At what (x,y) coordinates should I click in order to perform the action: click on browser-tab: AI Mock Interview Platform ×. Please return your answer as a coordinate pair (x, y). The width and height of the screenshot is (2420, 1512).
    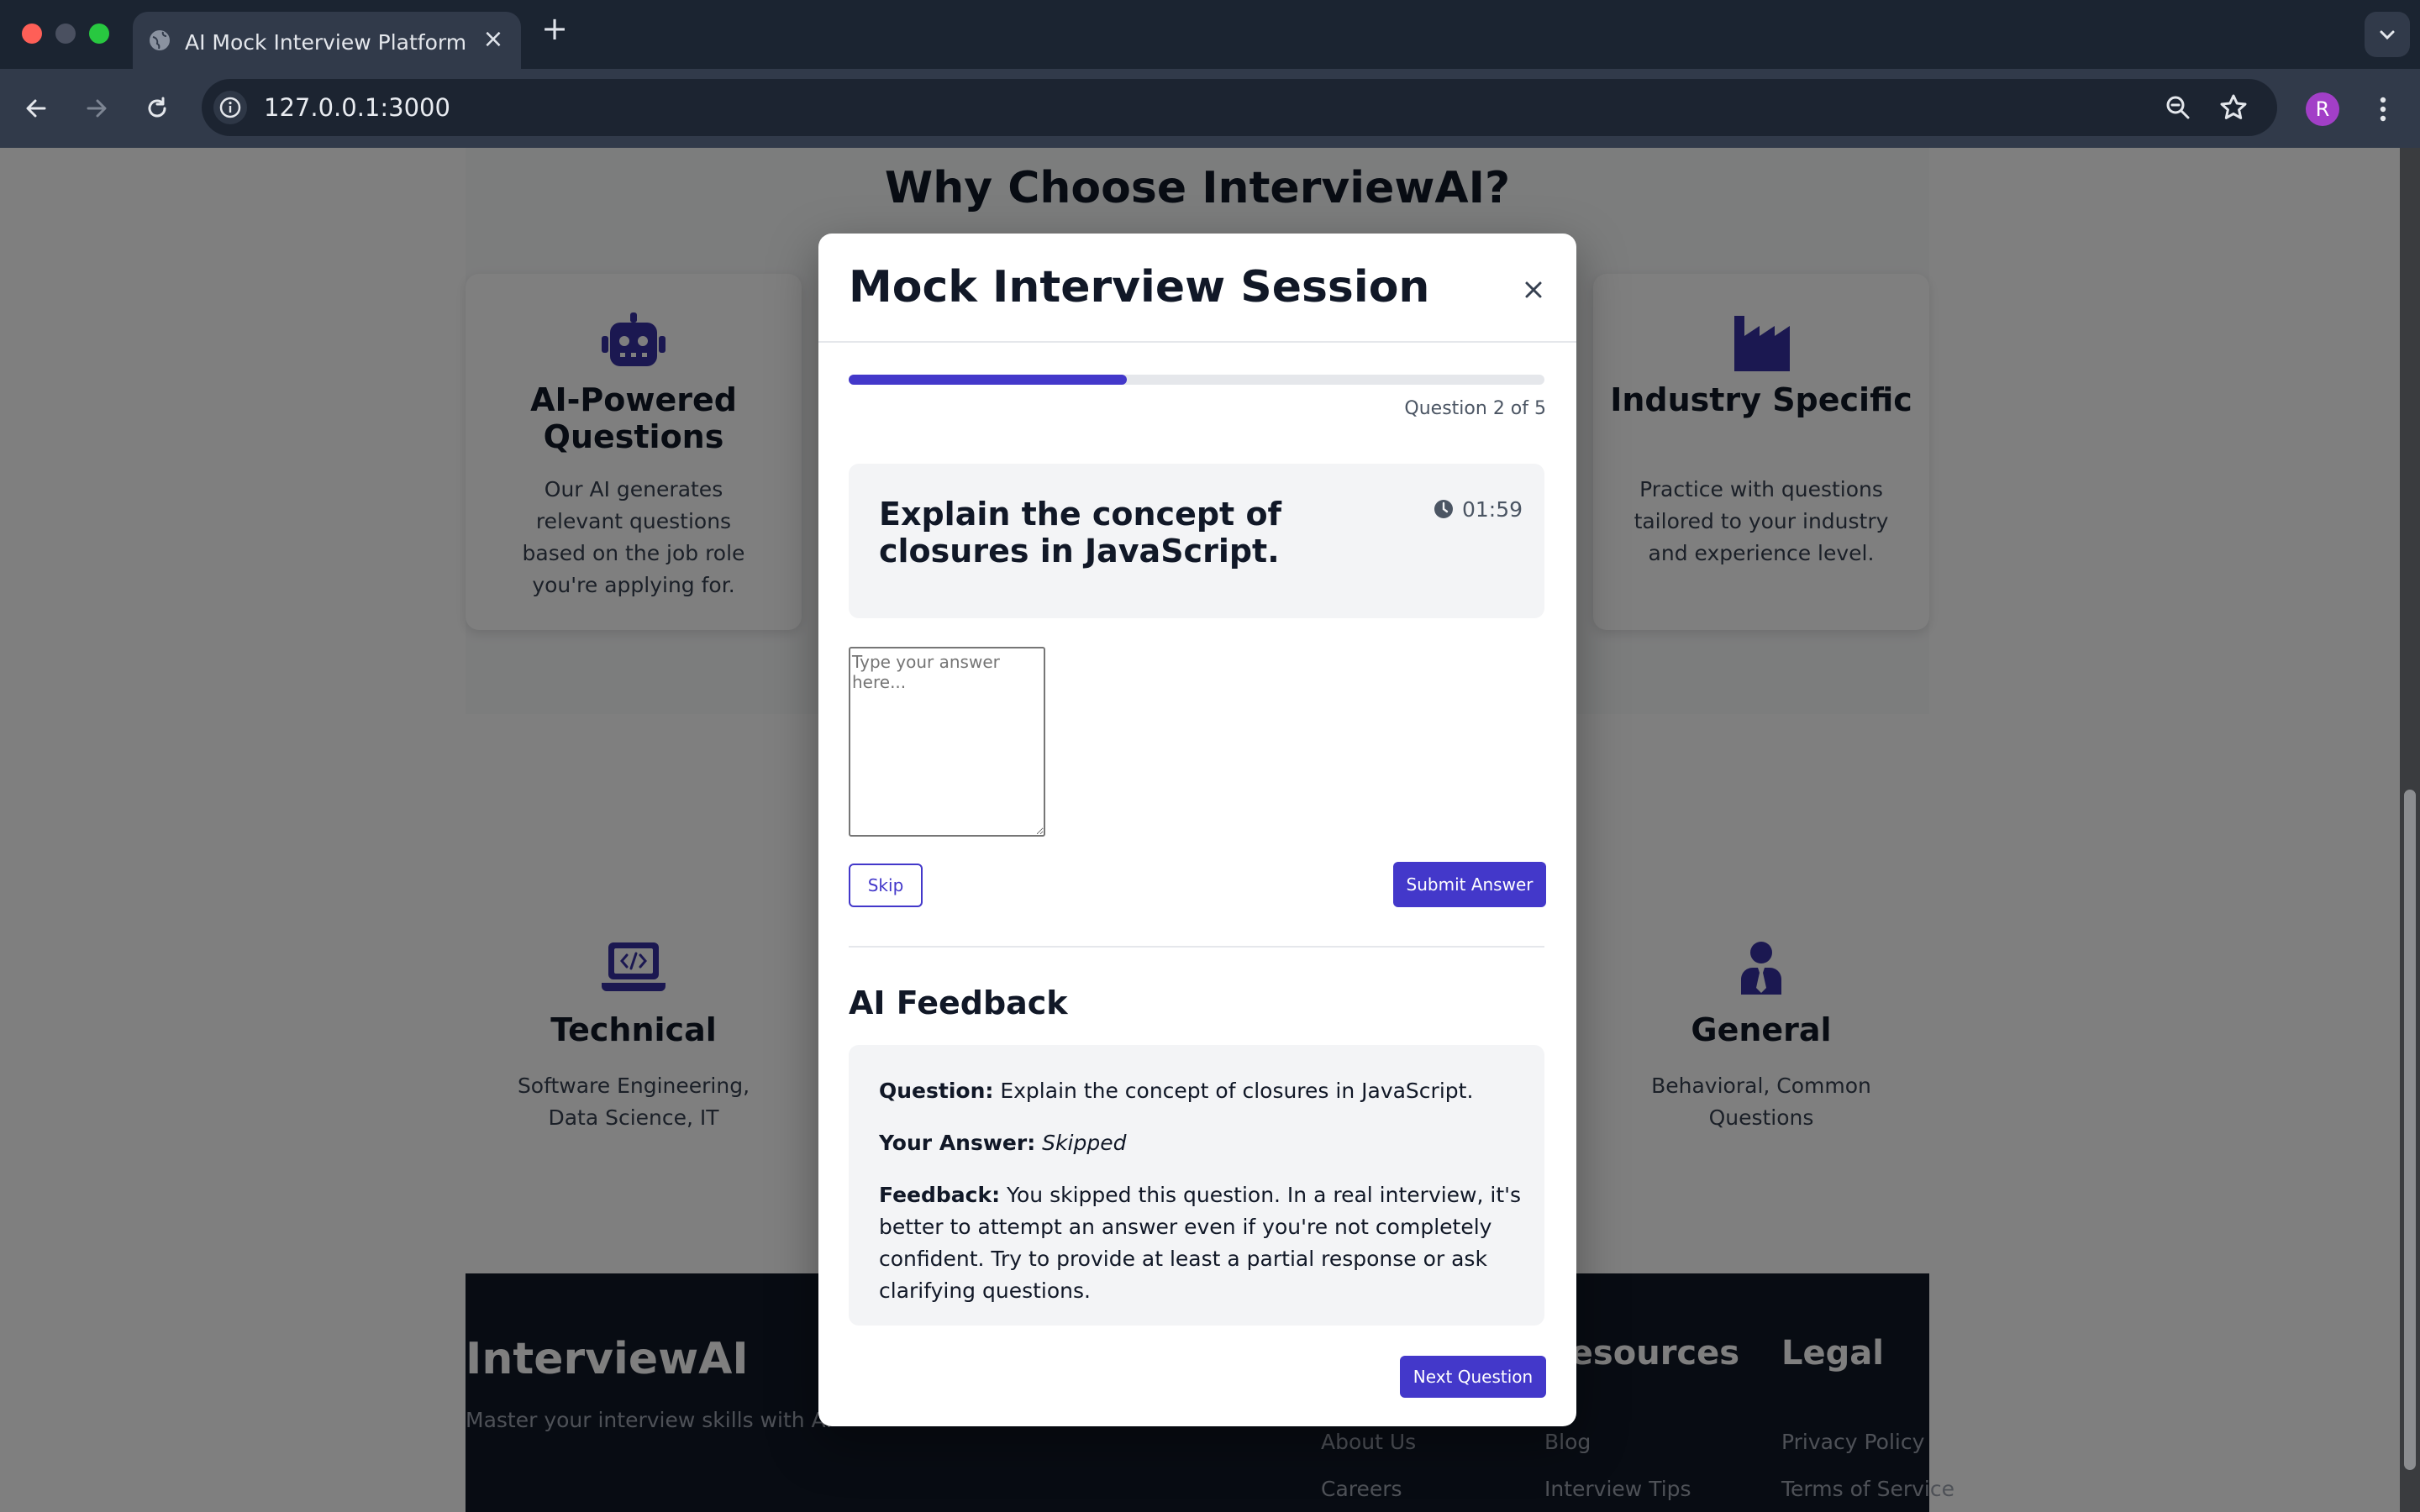
    Looking at the image, I should click on (327, 40).